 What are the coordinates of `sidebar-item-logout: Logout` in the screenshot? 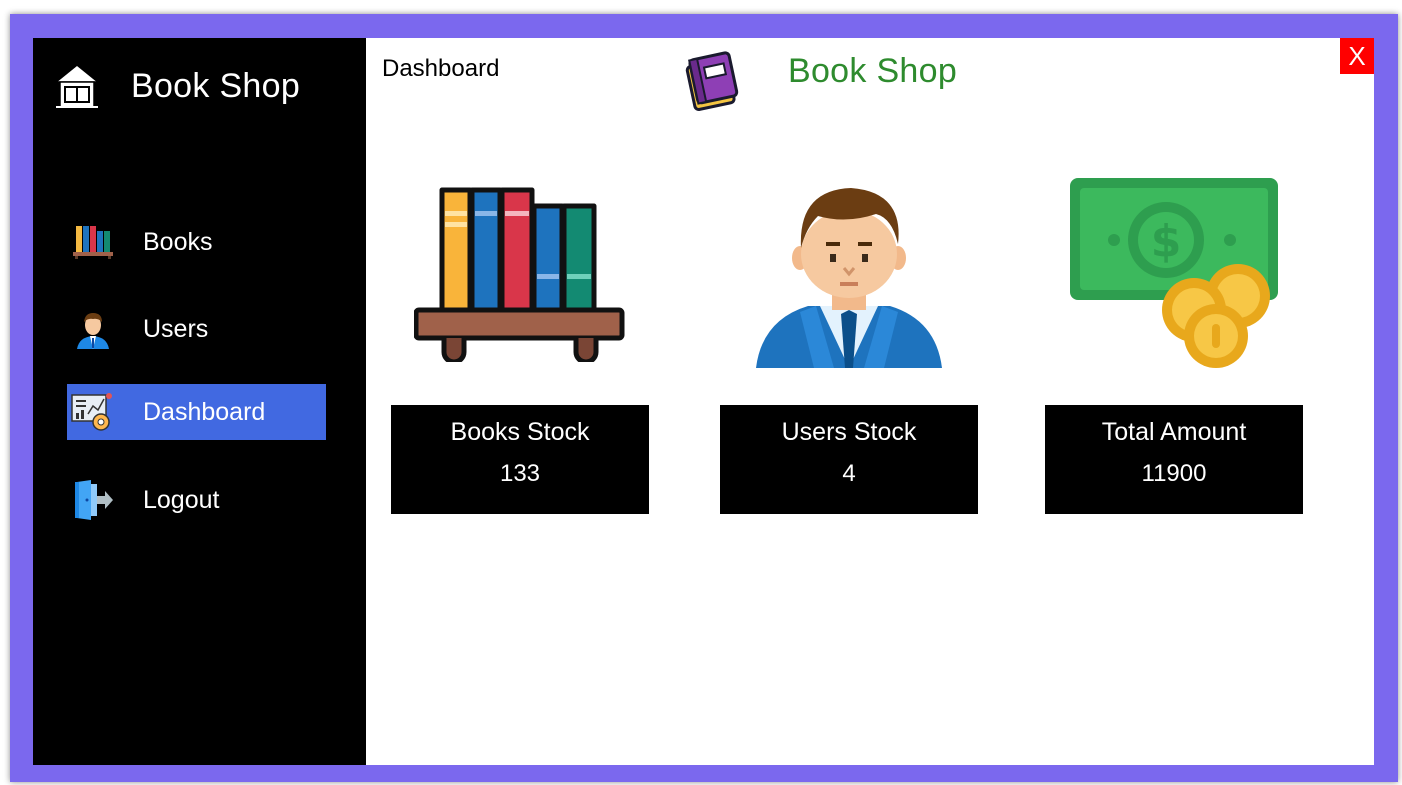 It's located at (196, 500).